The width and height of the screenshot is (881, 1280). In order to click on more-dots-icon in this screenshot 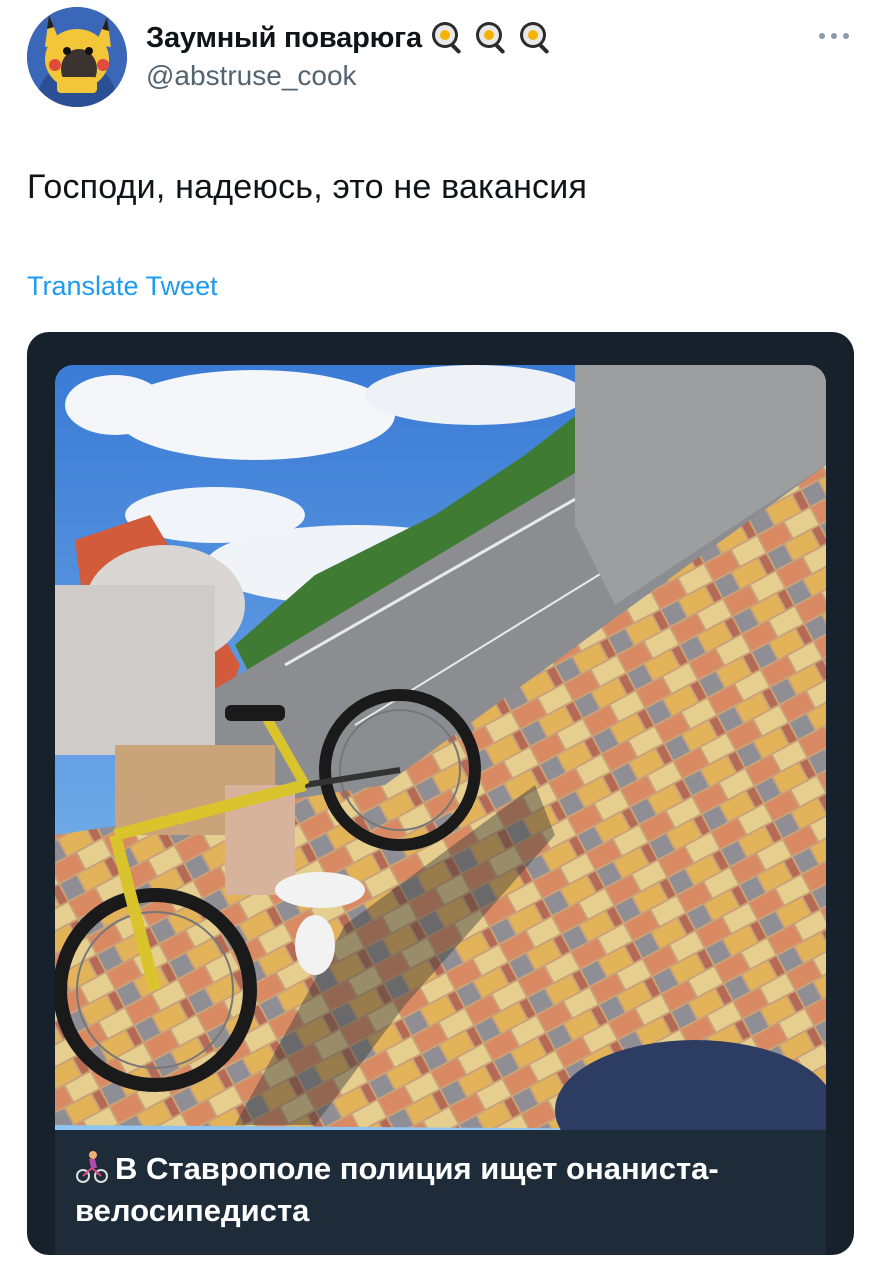, I will do `click(834, 36)`.